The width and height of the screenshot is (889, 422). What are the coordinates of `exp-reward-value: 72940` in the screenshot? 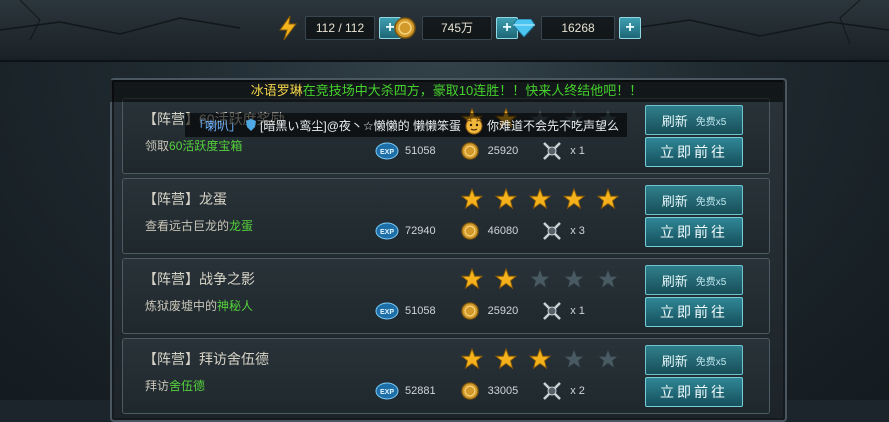 It's located at (420, 231).